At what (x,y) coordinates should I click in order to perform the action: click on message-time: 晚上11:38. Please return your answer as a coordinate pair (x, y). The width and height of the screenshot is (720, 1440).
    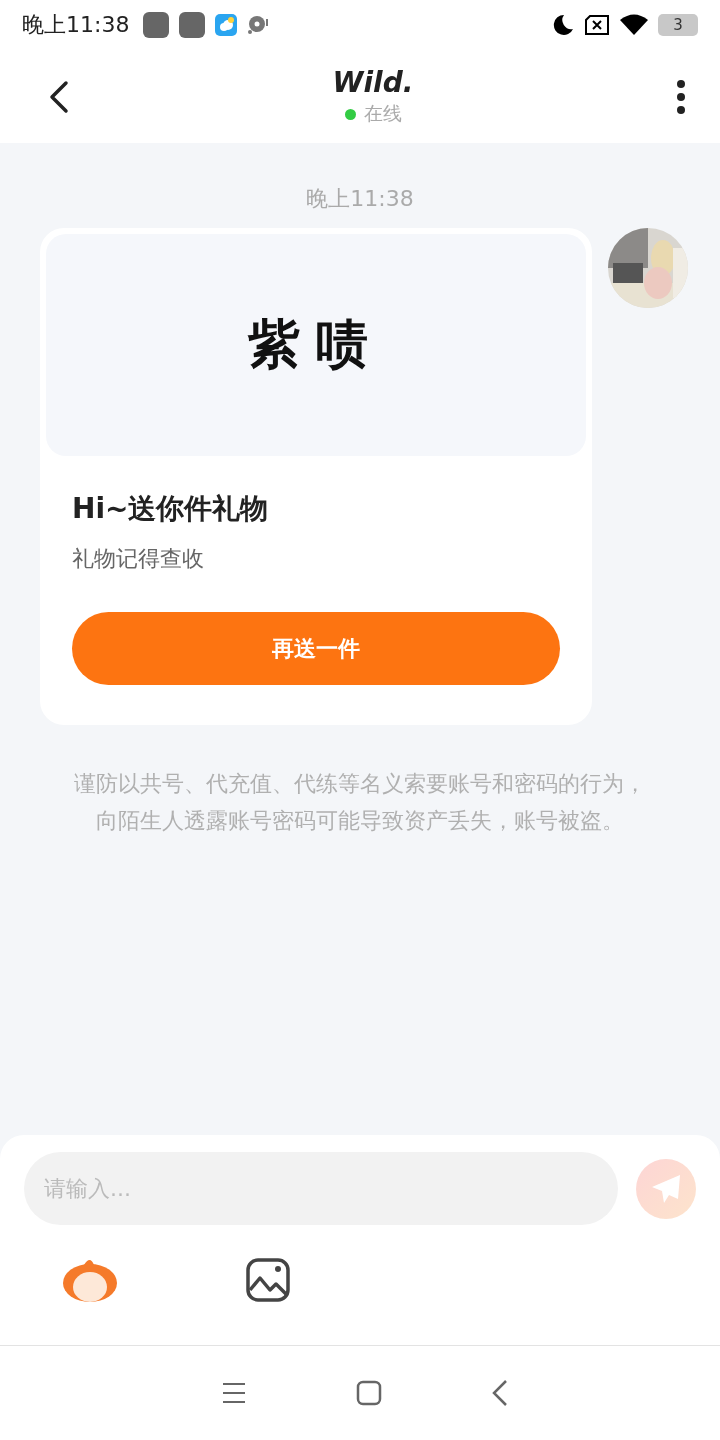
    Looking at the image, I should click on (360, 199).